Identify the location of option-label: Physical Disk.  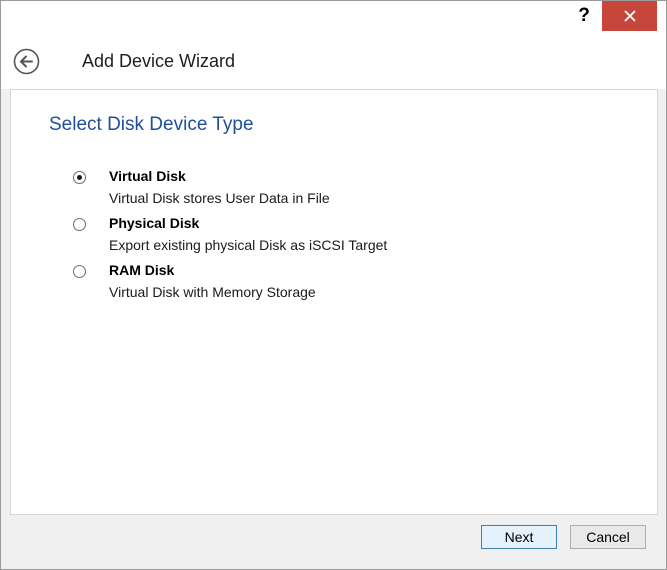
(154, 223).